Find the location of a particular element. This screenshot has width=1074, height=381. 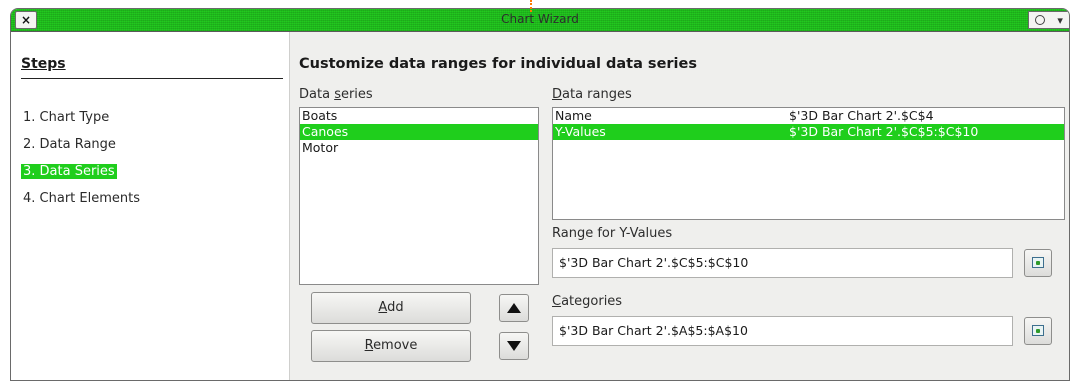

range-role: Y-Values is located at coordinates (580, 131).